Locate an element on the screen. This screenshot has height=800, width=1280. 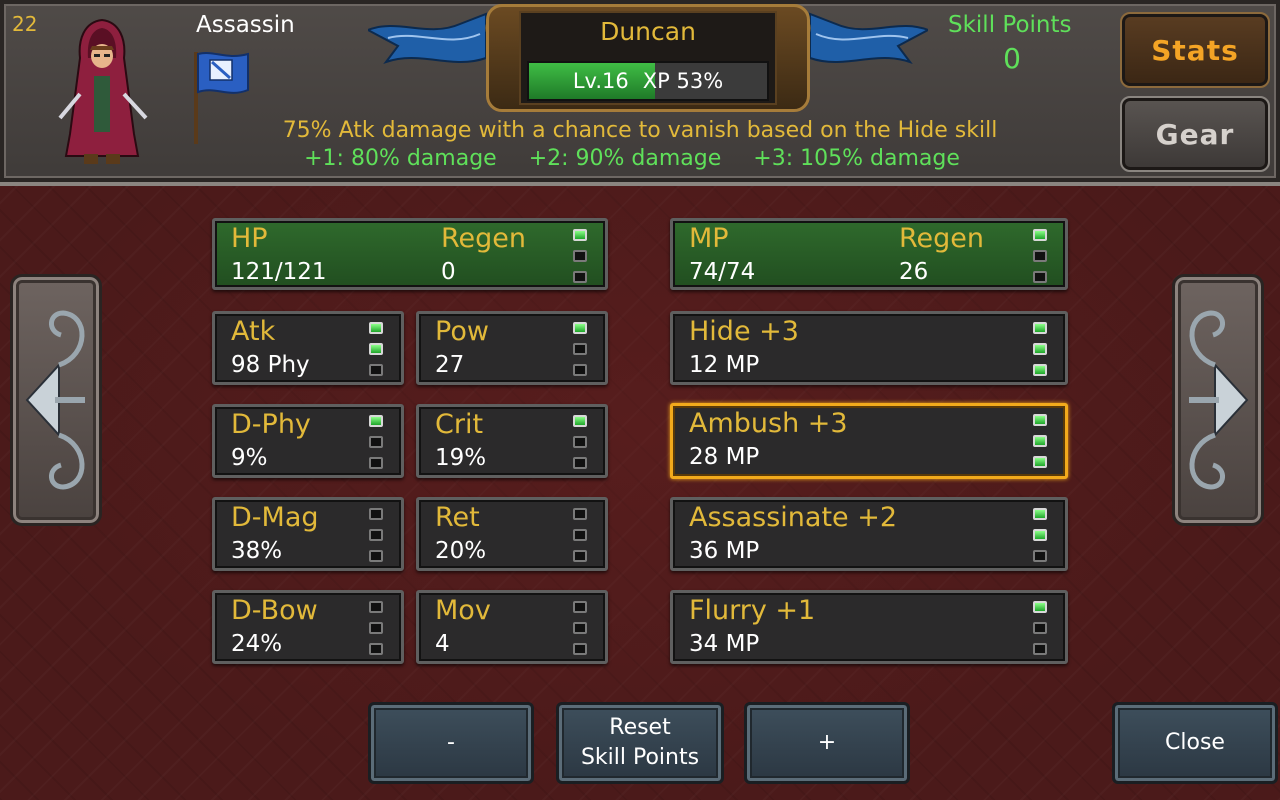
mp-label: MP is located at coordinates (709, 238).